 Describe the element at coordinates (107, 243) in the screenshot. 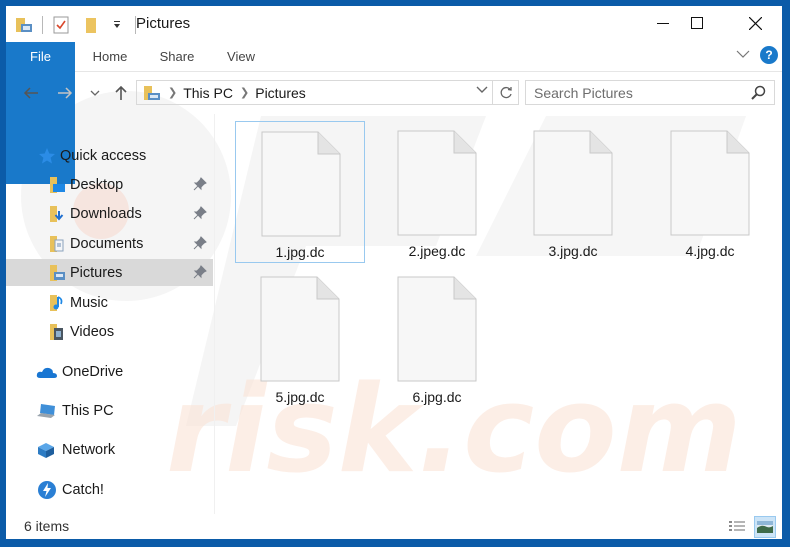

I see `sidebar-item-label: Documents` at that location.